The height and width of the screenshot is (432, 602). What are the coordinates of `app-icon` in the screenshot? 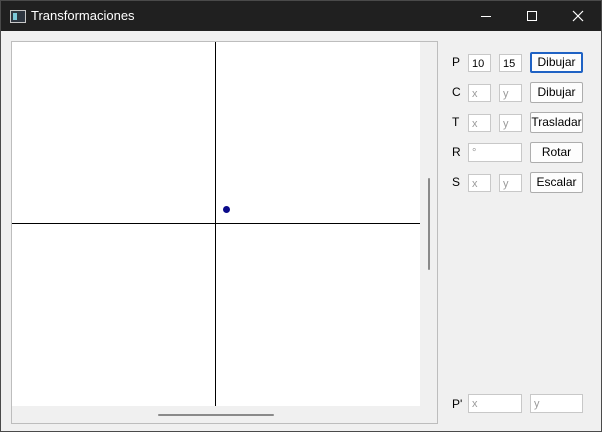 It's located at (18, 16).